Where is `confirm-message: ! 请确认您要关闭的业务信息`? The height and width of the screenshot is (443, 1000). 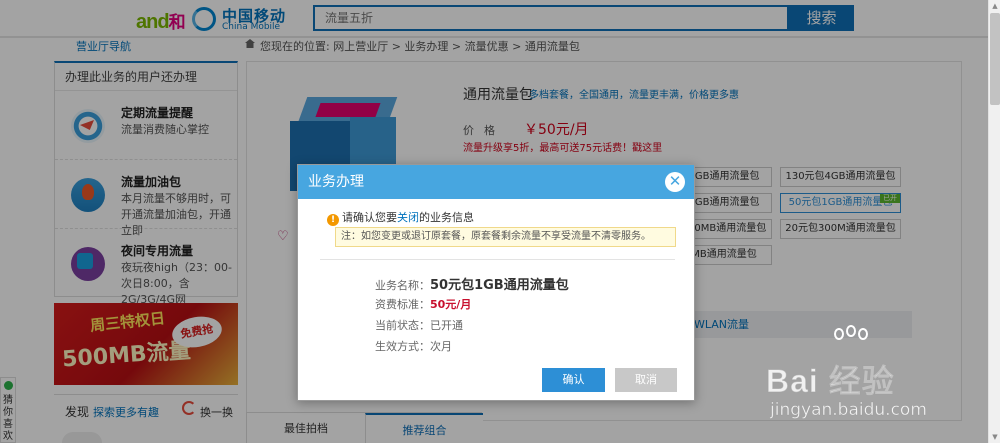
confirm-message: ! 请确认您要关闭的业务信息 is located at coordinates (400, 217).